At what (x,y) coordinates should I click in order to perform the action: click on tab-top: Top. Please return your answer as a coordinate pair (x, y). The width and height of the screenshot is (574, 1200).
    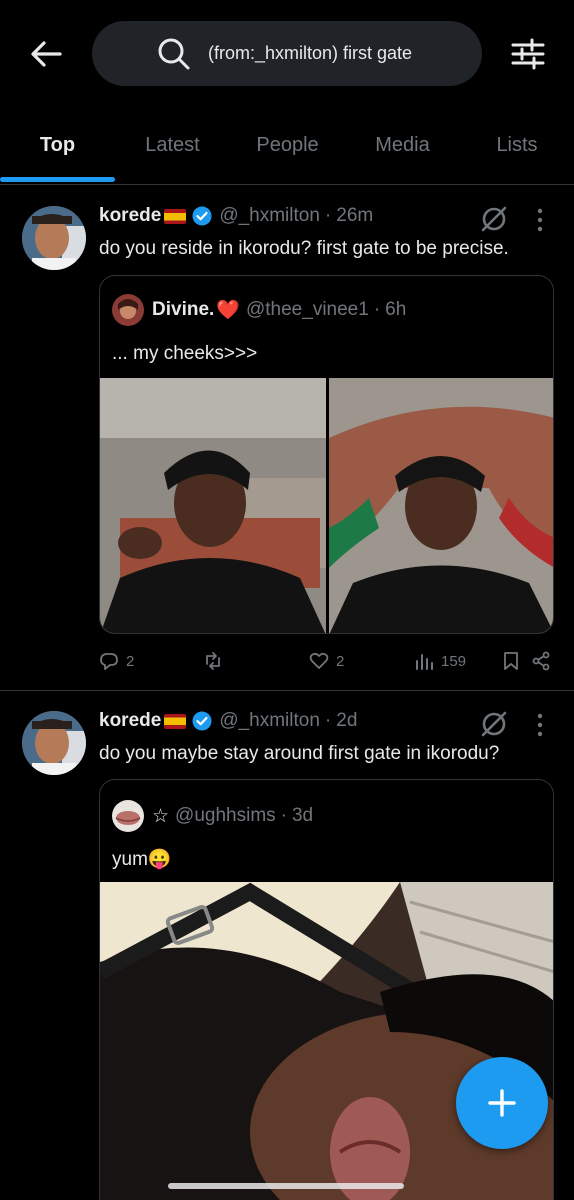
    Looking at the image, I should click on (57, 145).